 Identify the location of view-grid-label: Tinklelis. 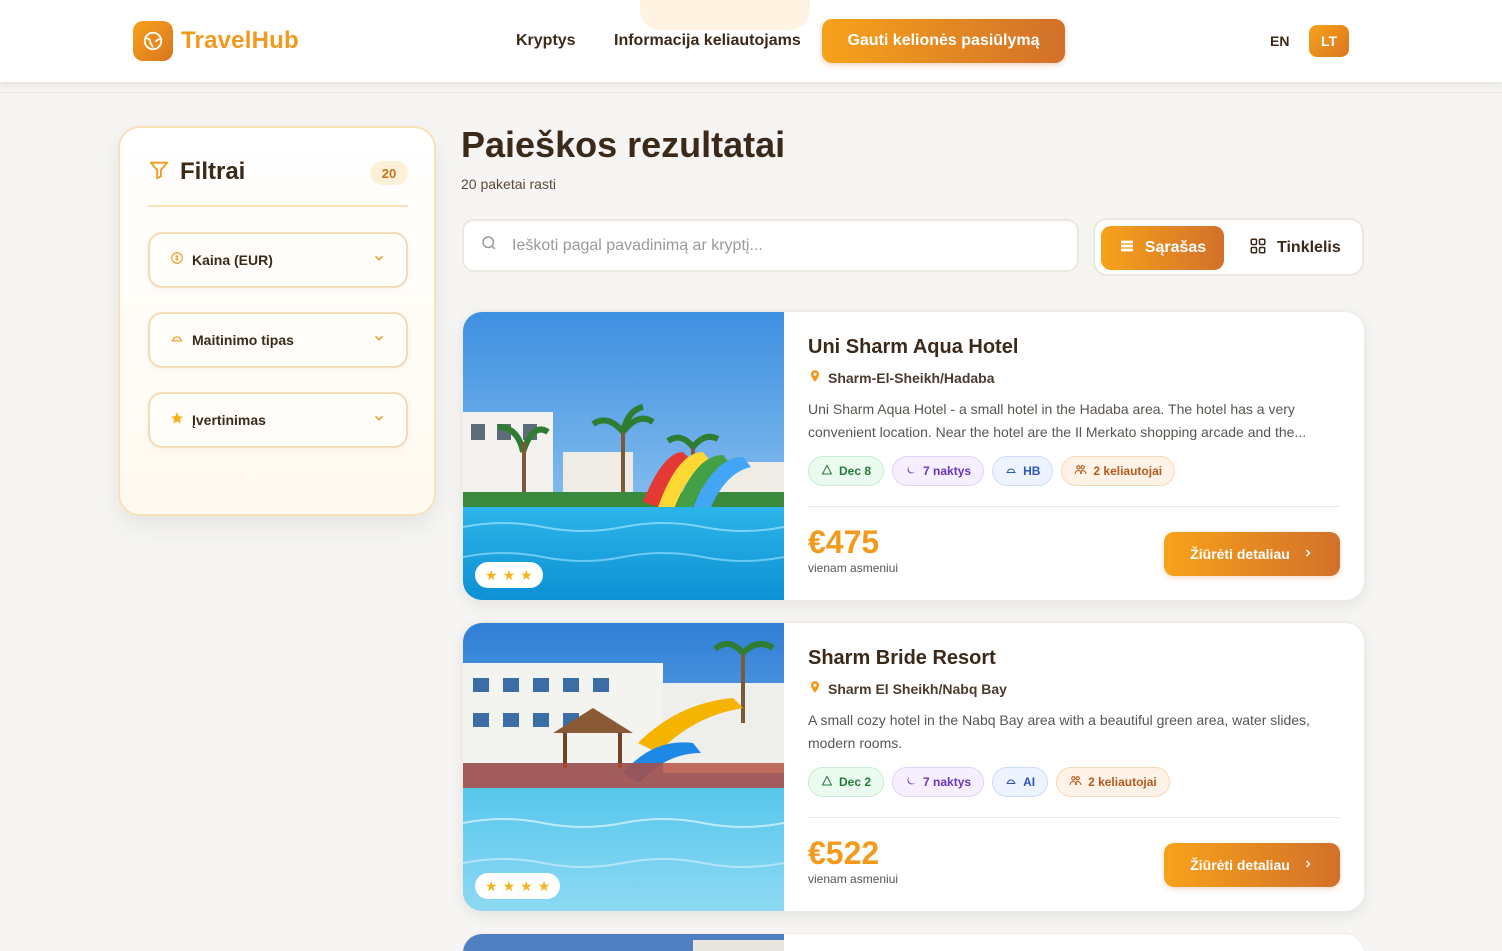
(1309, 247).